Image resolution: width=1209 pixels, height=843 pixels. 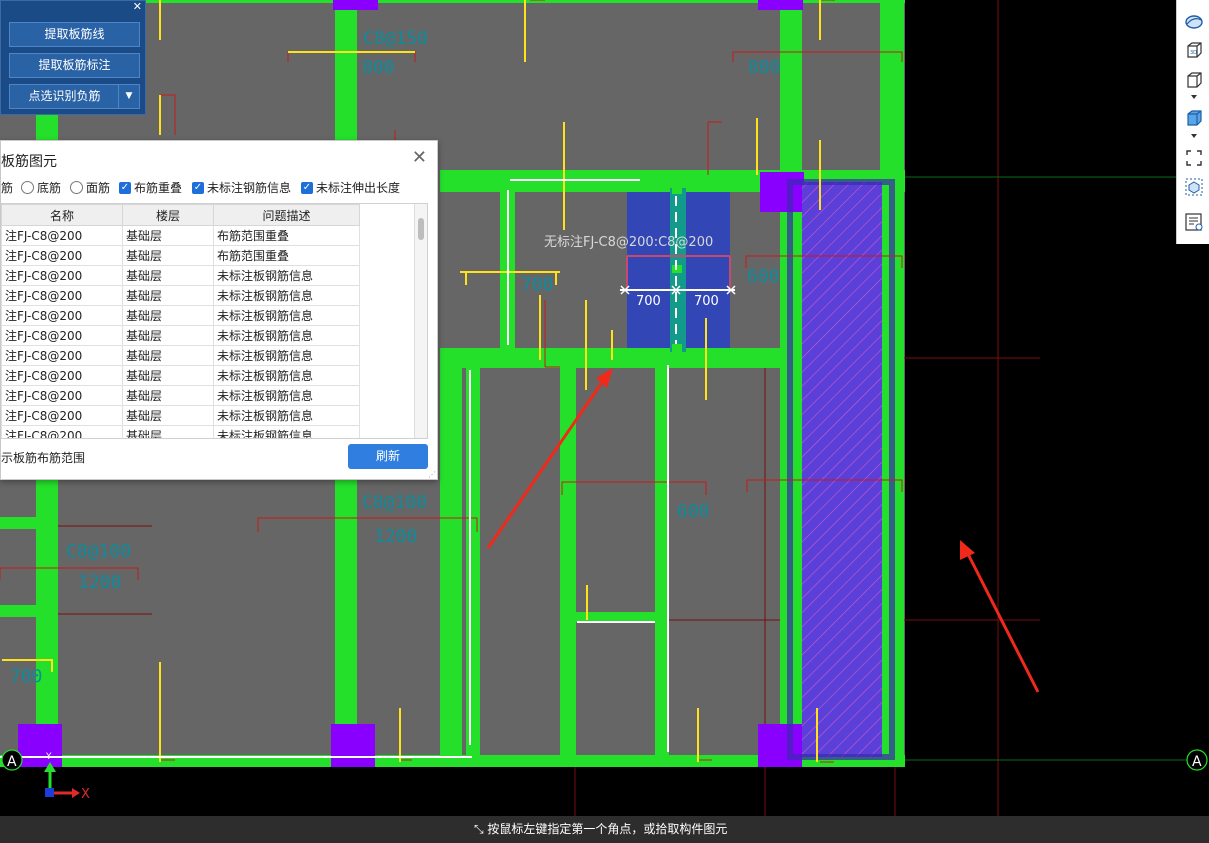 What do you see at coordinates (64, 96) in the screenshot?
I see `pick-identify-label: 点选识别负筋` at bounding box center [64, 96].